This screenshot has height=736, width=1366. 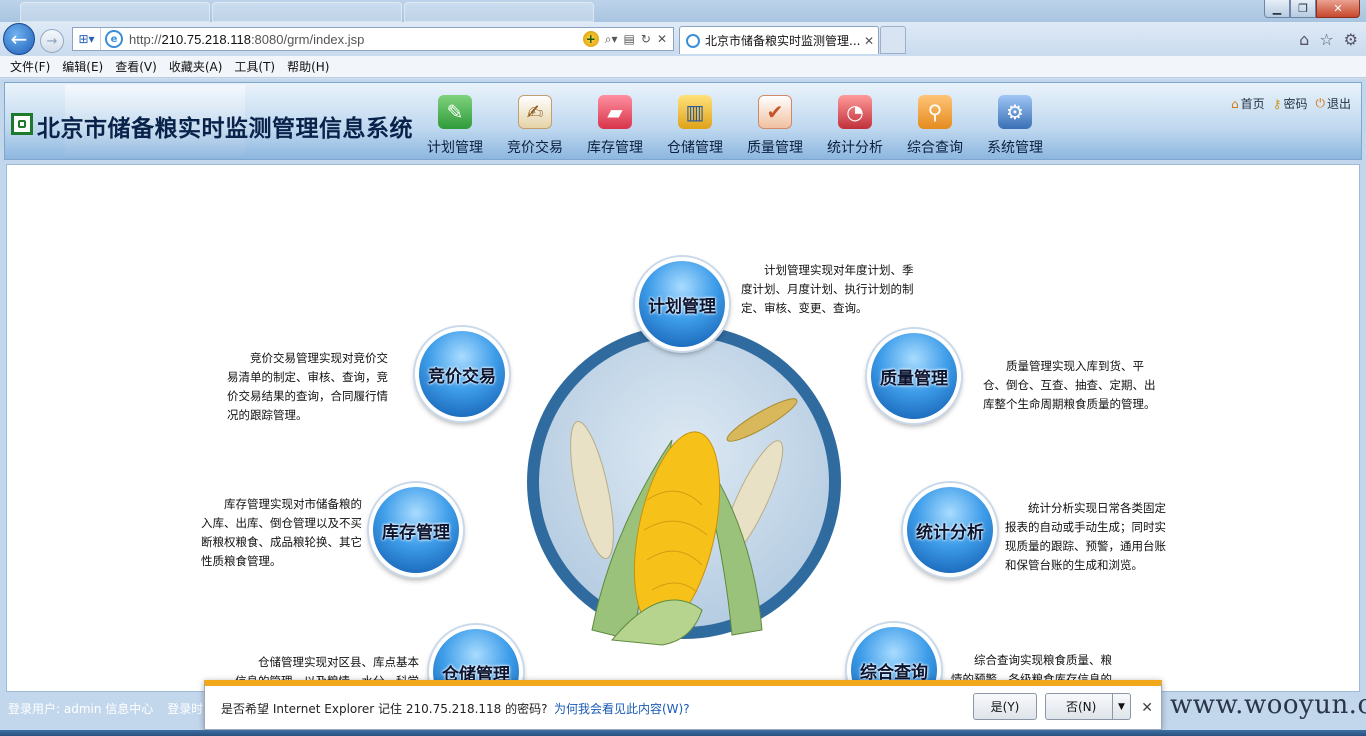 I want to click on arrow-right-icon: →, so click(x=52, y=41).